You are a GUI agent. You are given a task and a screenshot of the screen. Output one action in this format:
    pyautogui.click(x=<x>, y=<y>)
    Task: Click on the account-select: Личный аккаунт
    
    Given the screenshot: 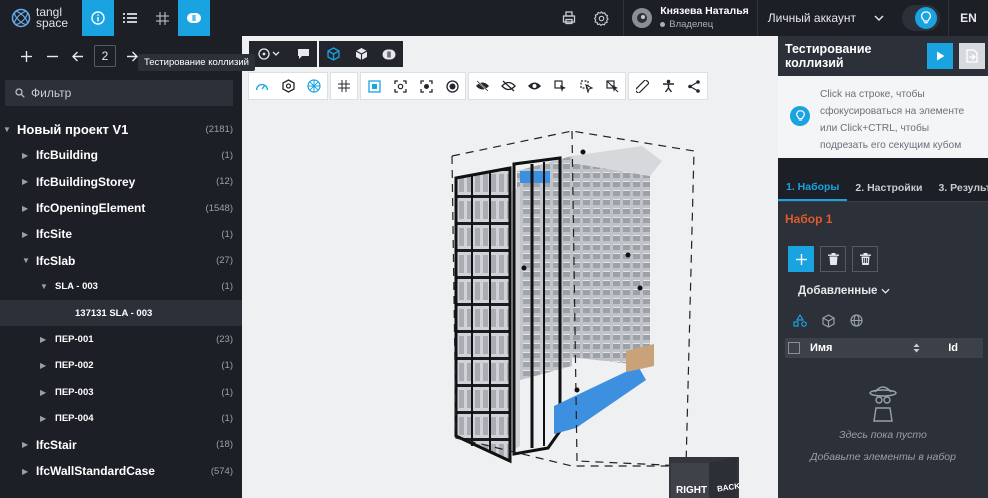 What is the action you would take?
    pyautogui.click(x=825, y=18)
    